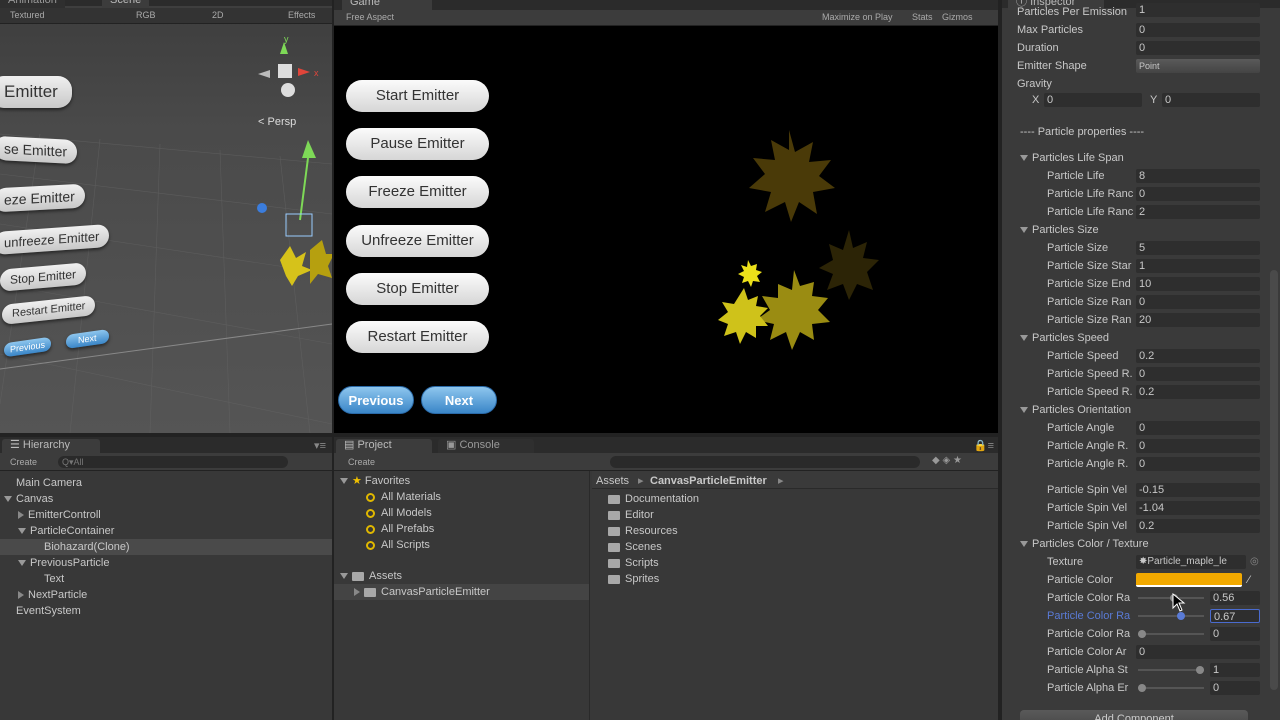 The height and width of the screenshot is (720, 1280). Describe the element at coordinates (633, 579) in the screenshot. I see `folder-sprites: Sprites` at that location.